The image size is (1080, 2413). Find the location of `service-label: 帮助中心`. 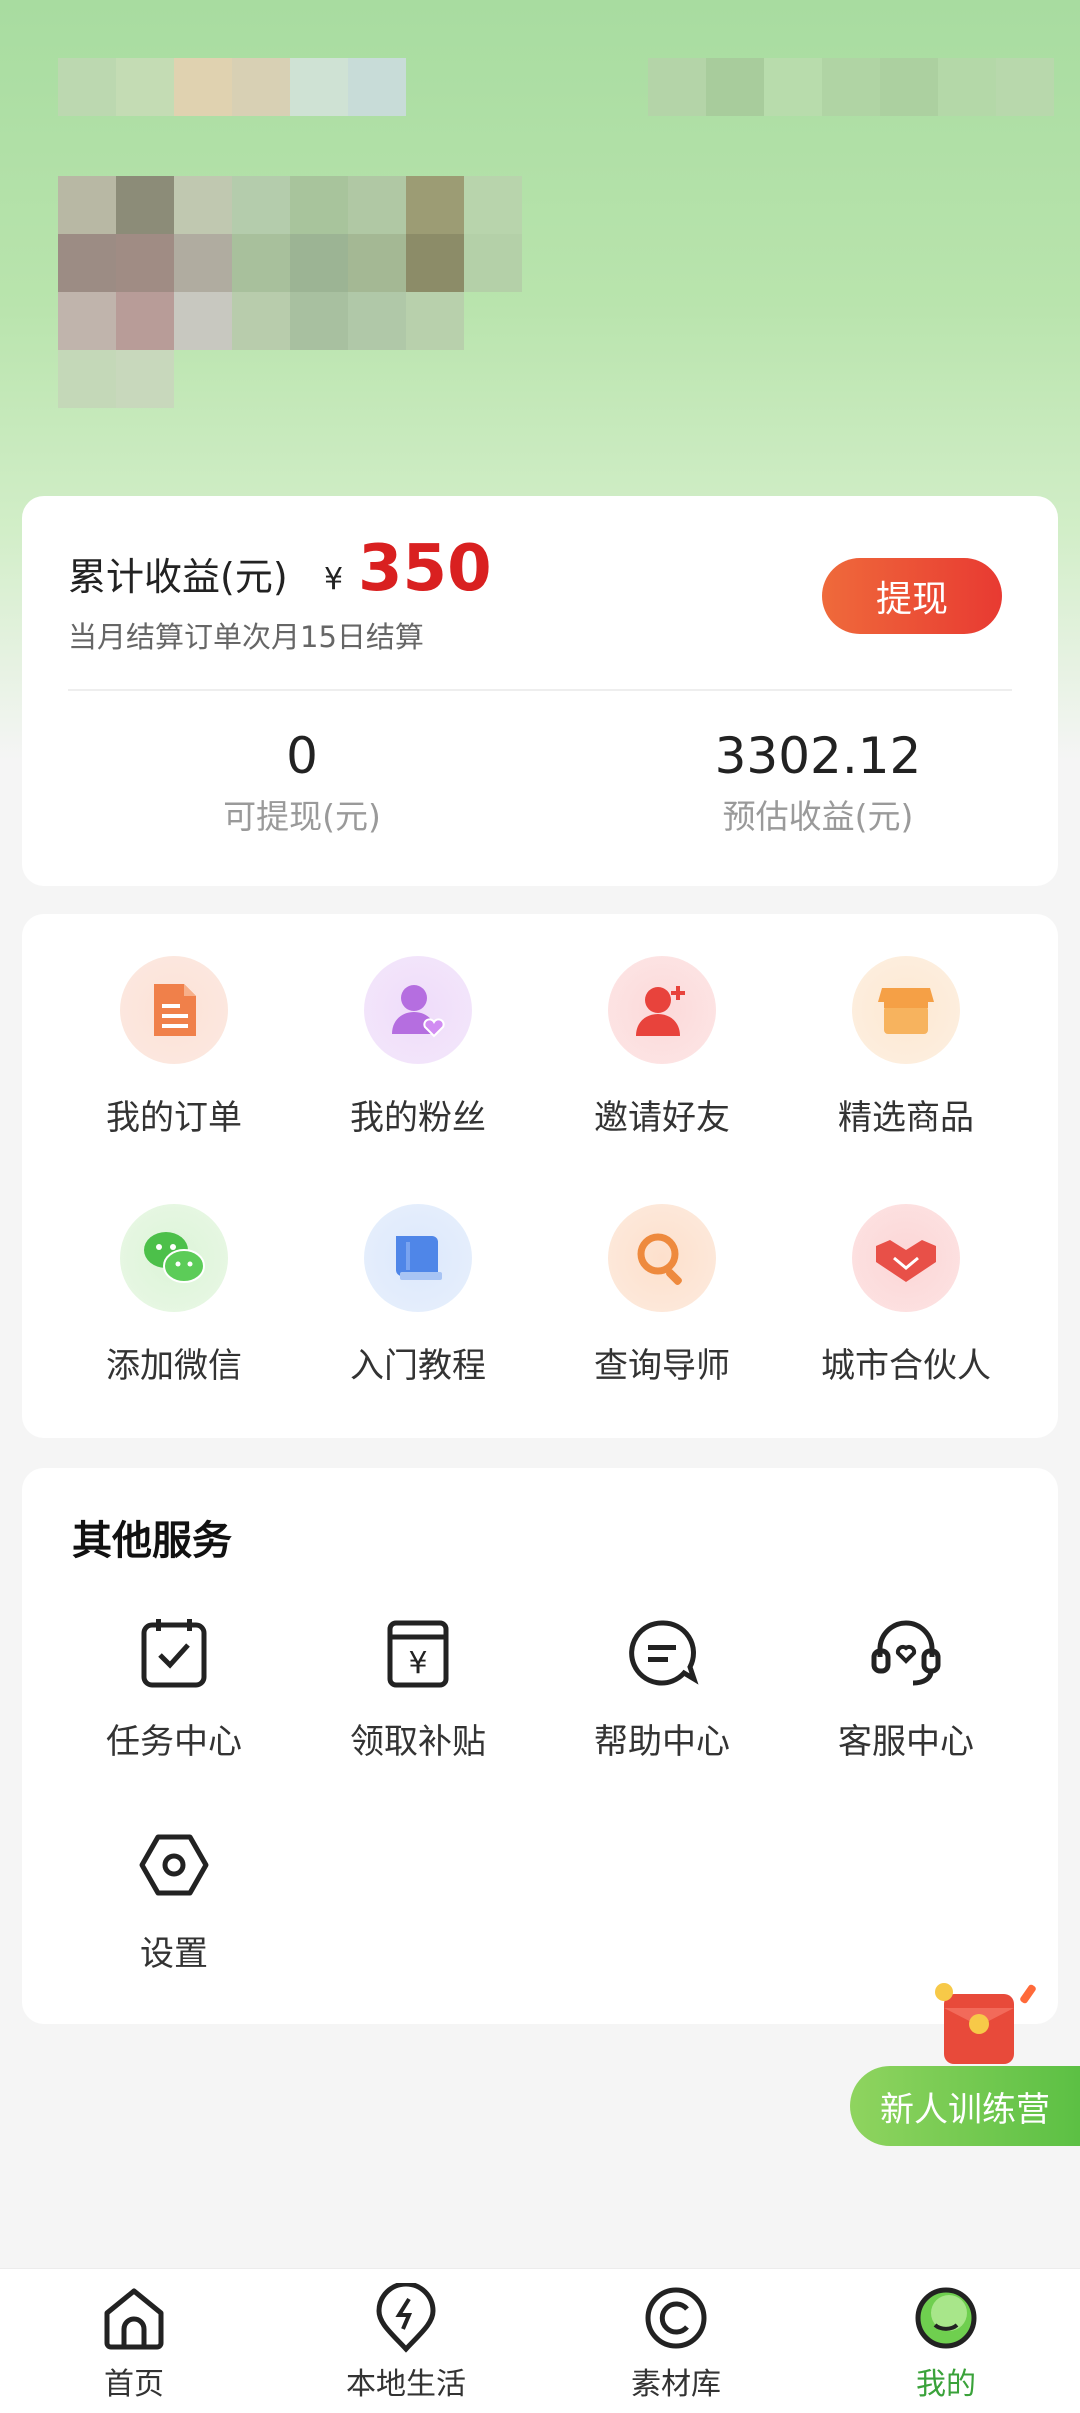

service-label: 帮助中心 is located at coordinates (662, 1742).